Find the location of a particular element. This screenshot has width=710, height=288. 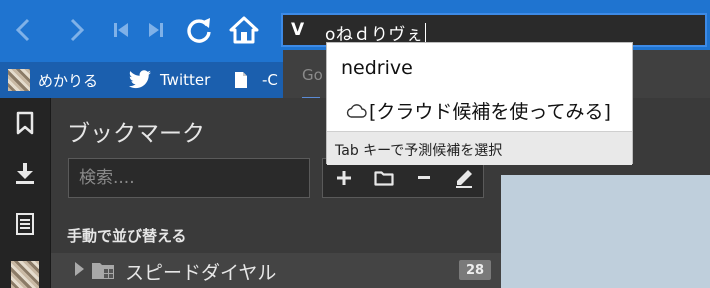

twitter-bird-icon is located at coordinates (140, 79).